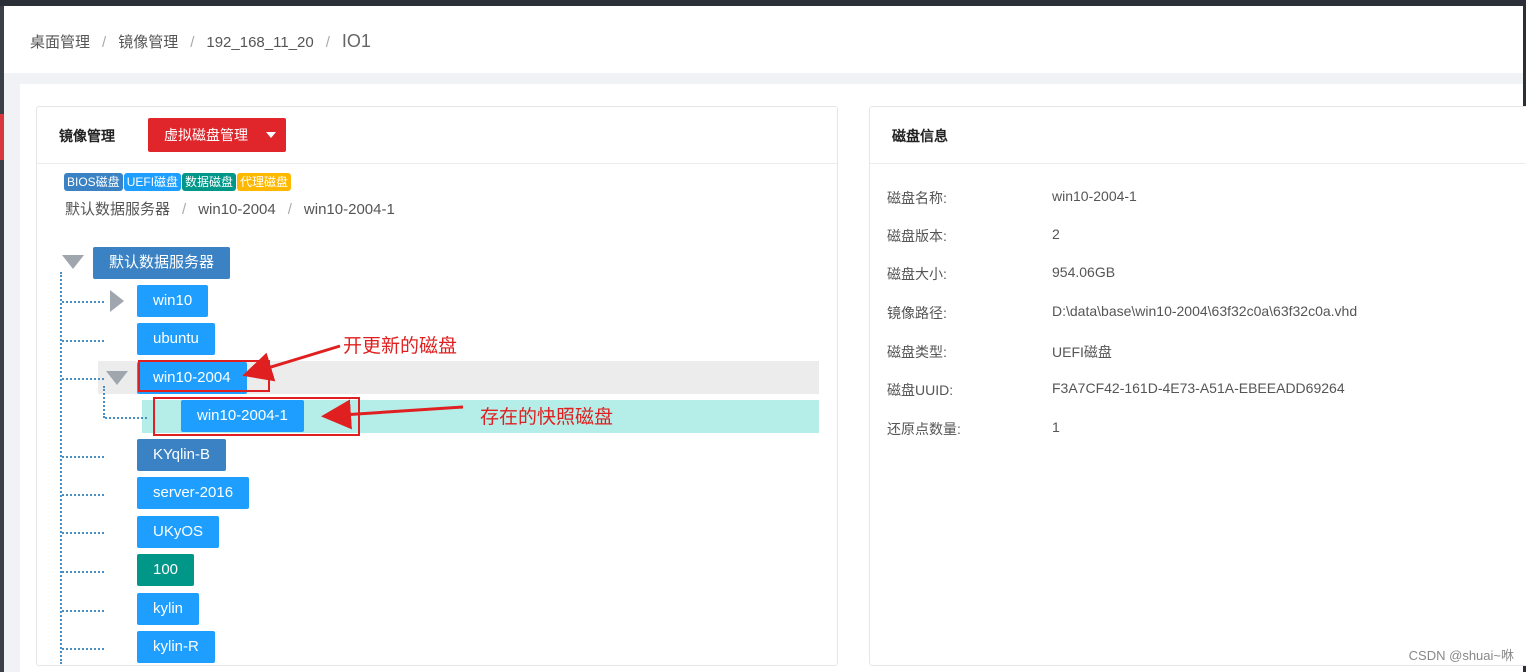  What do you see at coordinates (1084, 272) in the screenshot?
I see `info-value: 954.06GB` at bounding box center [1084, 272].